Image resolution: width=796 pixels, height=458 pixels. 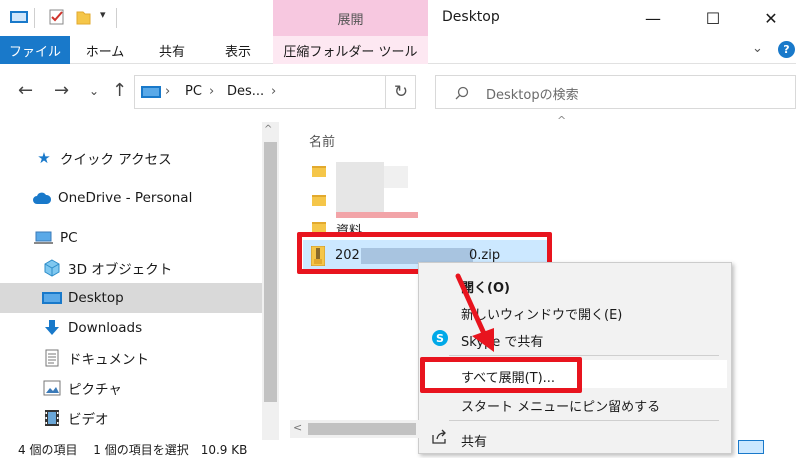 I want to click on nav-item-desktop: Desktop, so click(x=131, y=298).